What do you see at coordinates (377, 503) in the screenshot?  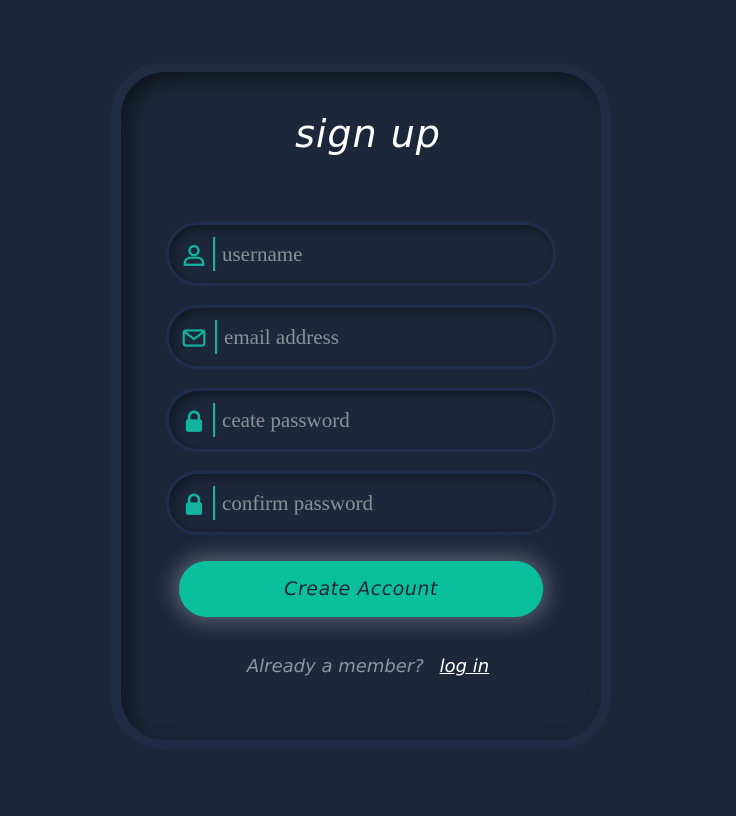 I see `confirm-password-input` at bounding box center [377, 503].